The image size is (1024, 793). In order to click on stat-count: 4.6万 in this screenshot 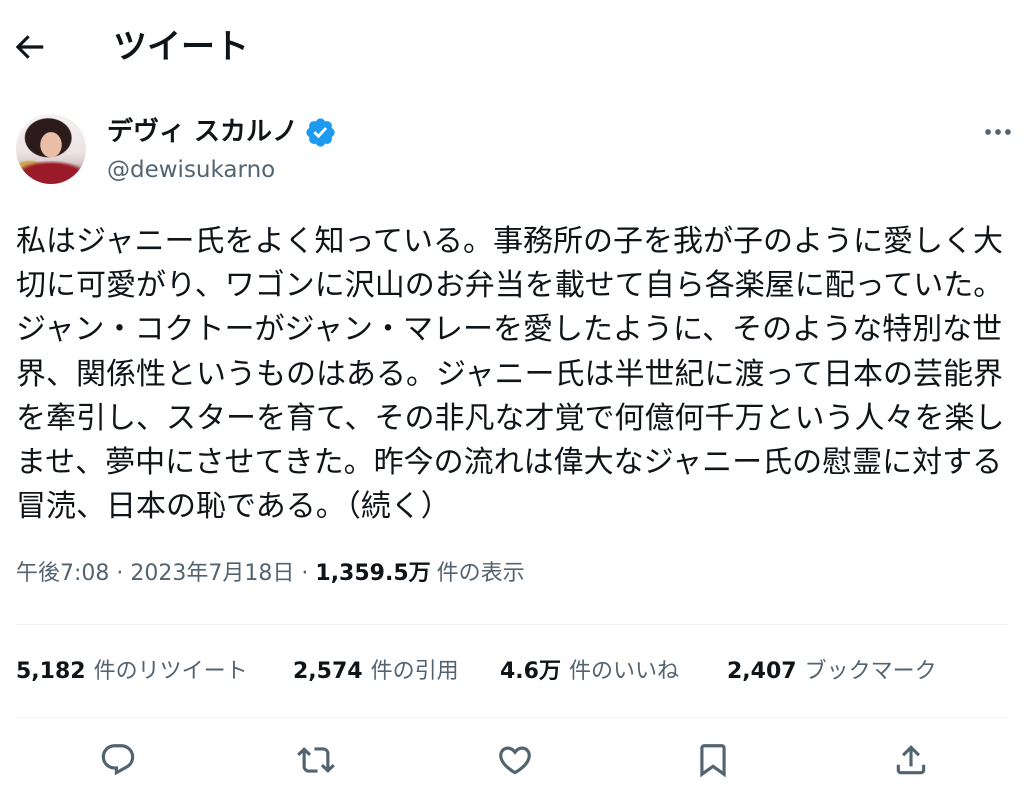, I will do `click(530, 671)`.